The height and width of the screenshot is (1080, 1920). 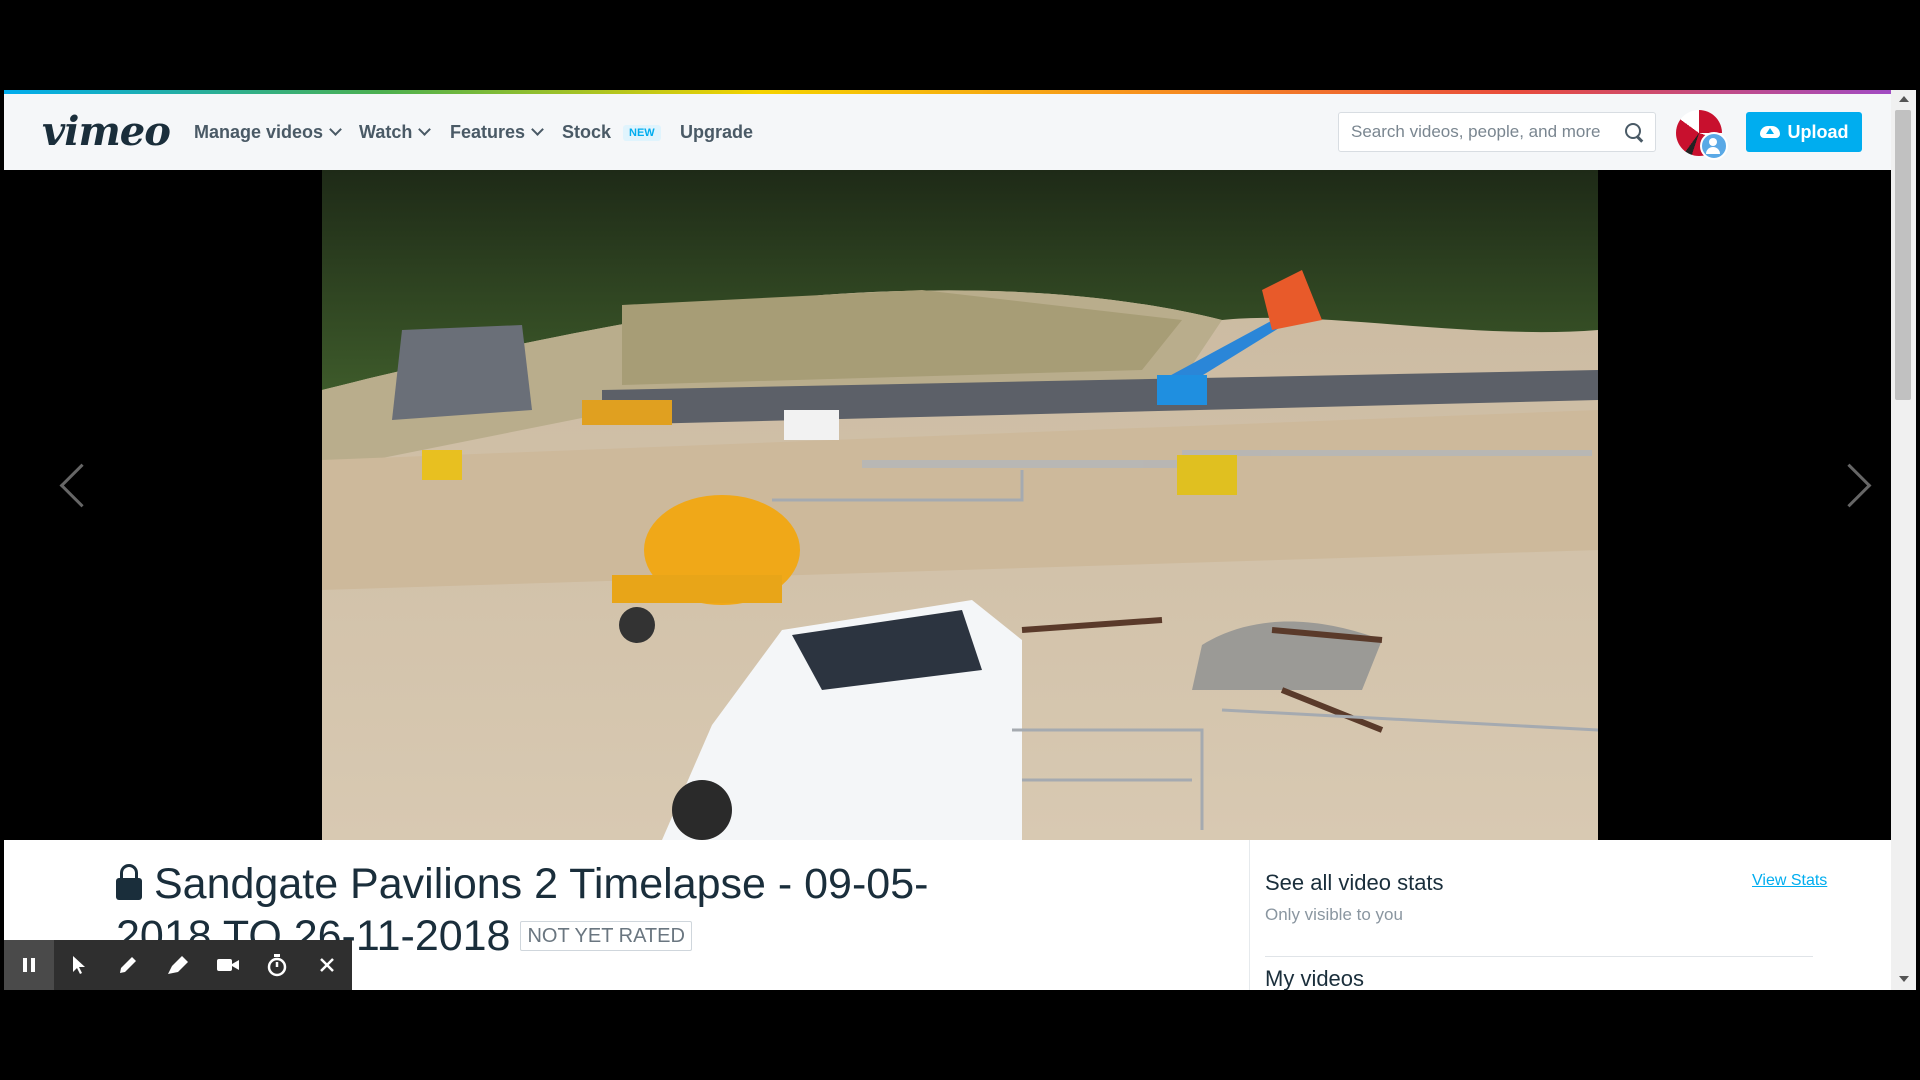 I want to click on upload-button: Upload, so click(x=1804, y=132).